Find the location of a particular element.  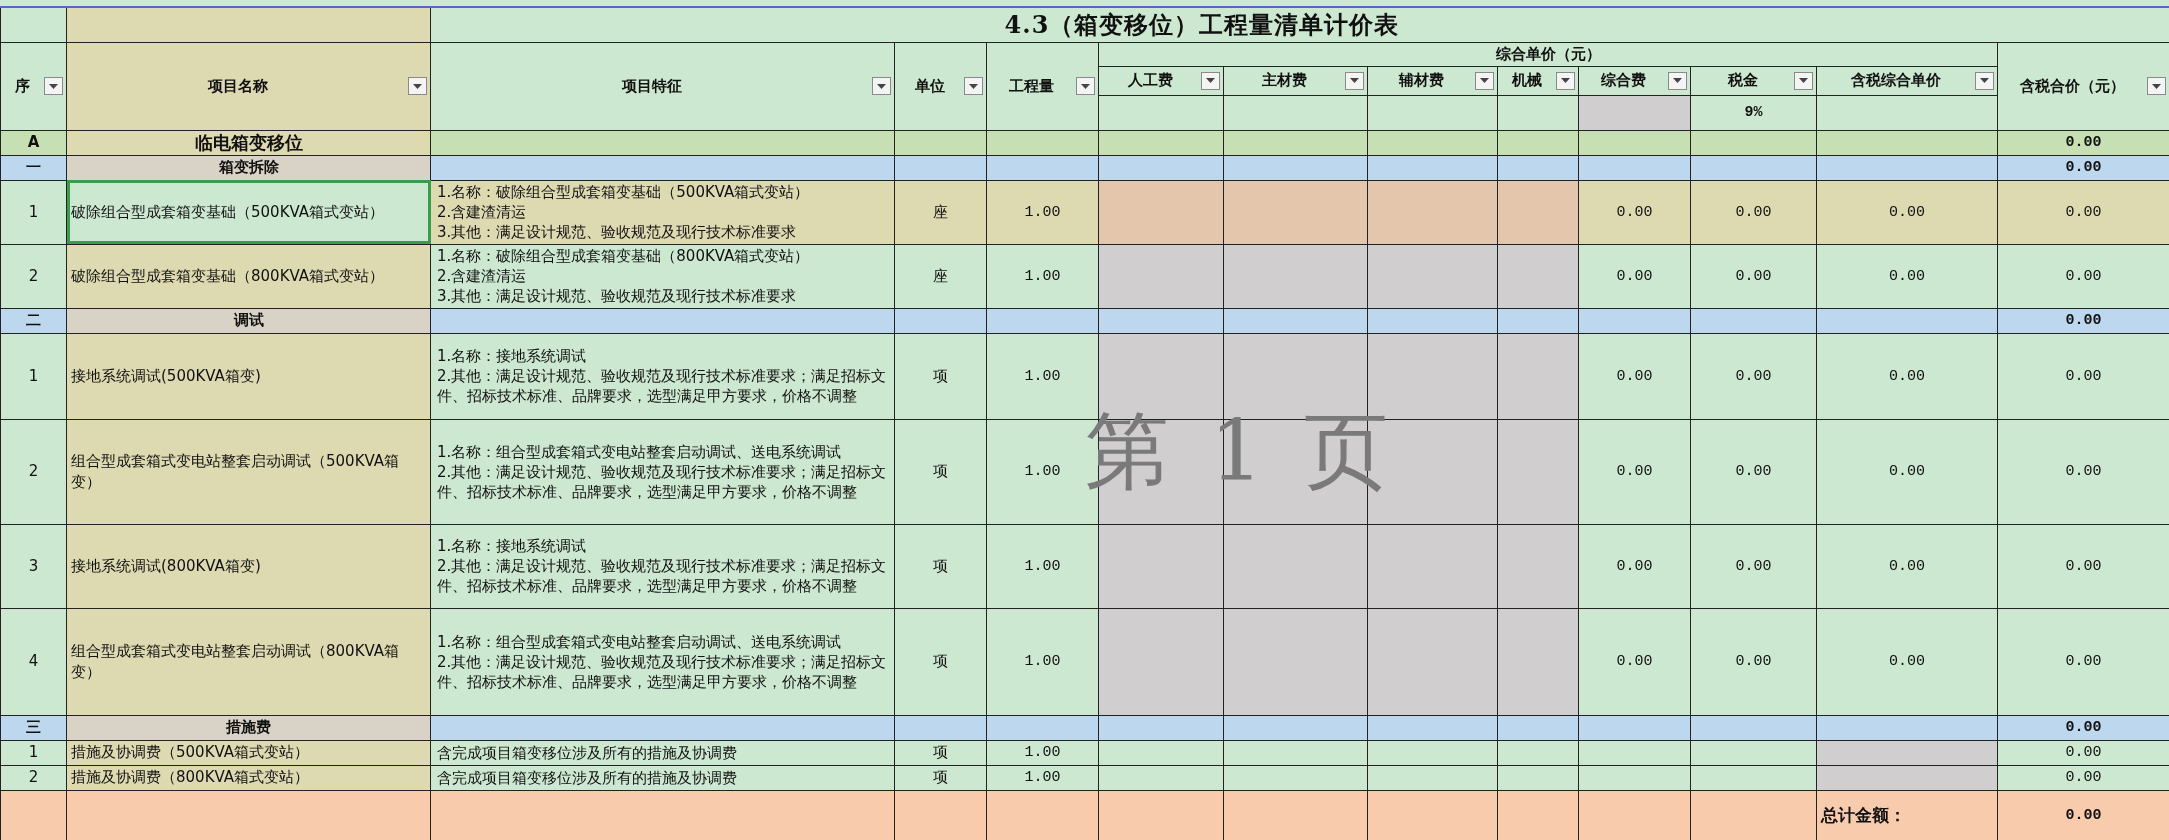

table-cell: 4 is located at coordinates (33, 661).